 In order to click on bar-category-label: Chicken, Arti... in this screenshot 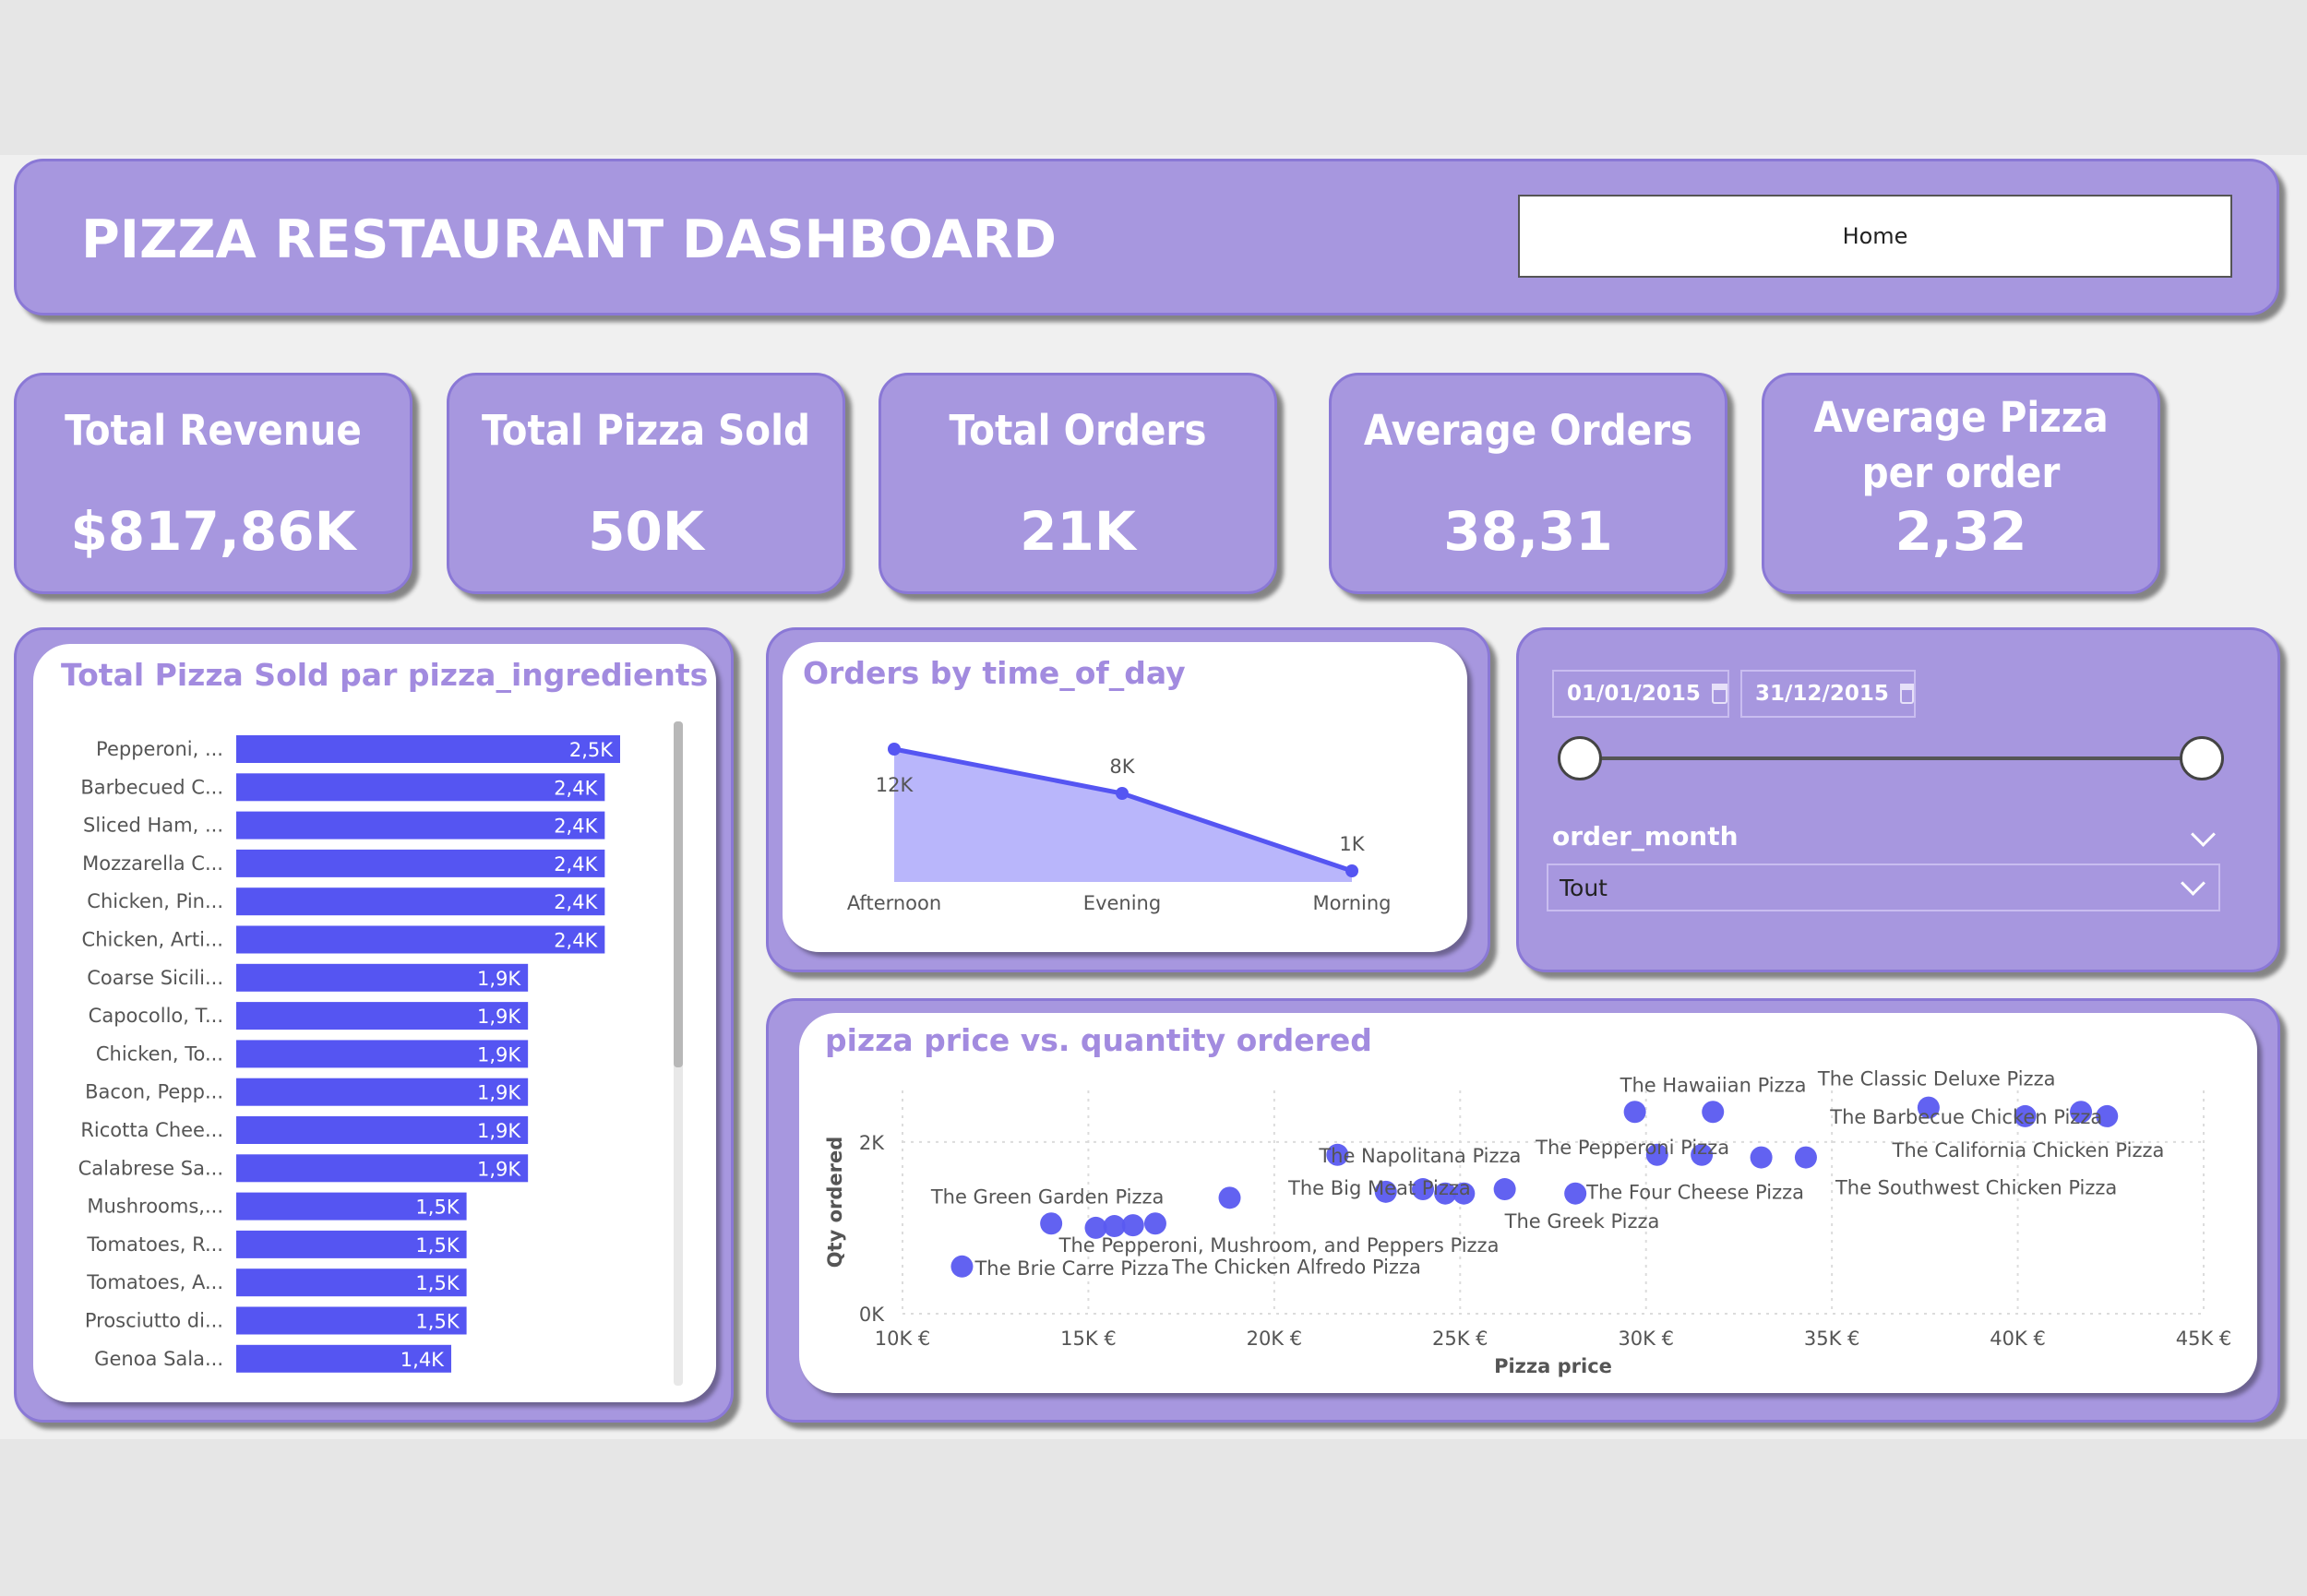, I will do `click(152, 940)`.